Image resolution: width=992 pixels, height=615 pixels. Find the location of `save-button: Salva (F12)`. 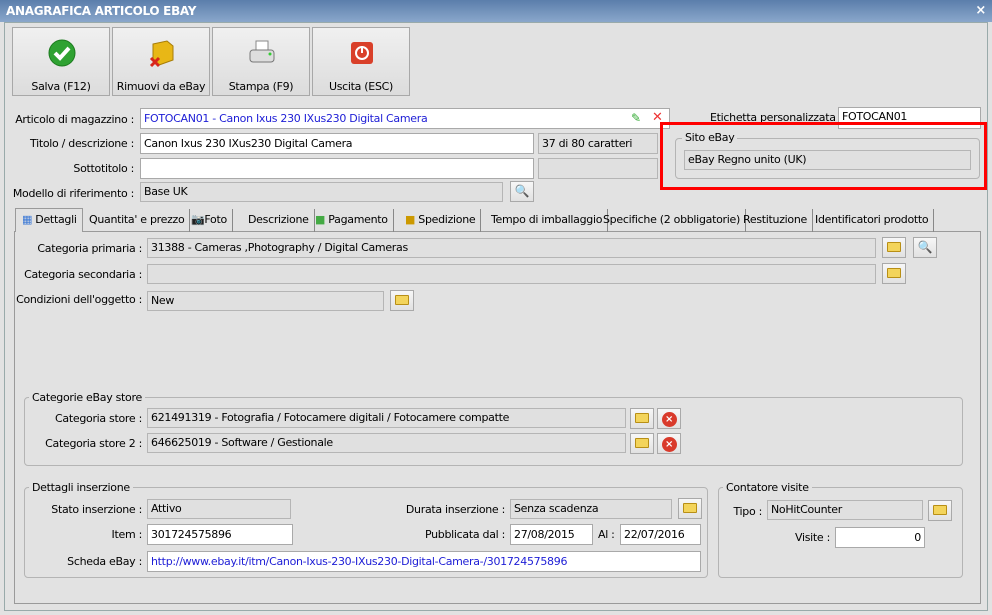

save-button: Salva (F12) is located at coordinates (61, 61).